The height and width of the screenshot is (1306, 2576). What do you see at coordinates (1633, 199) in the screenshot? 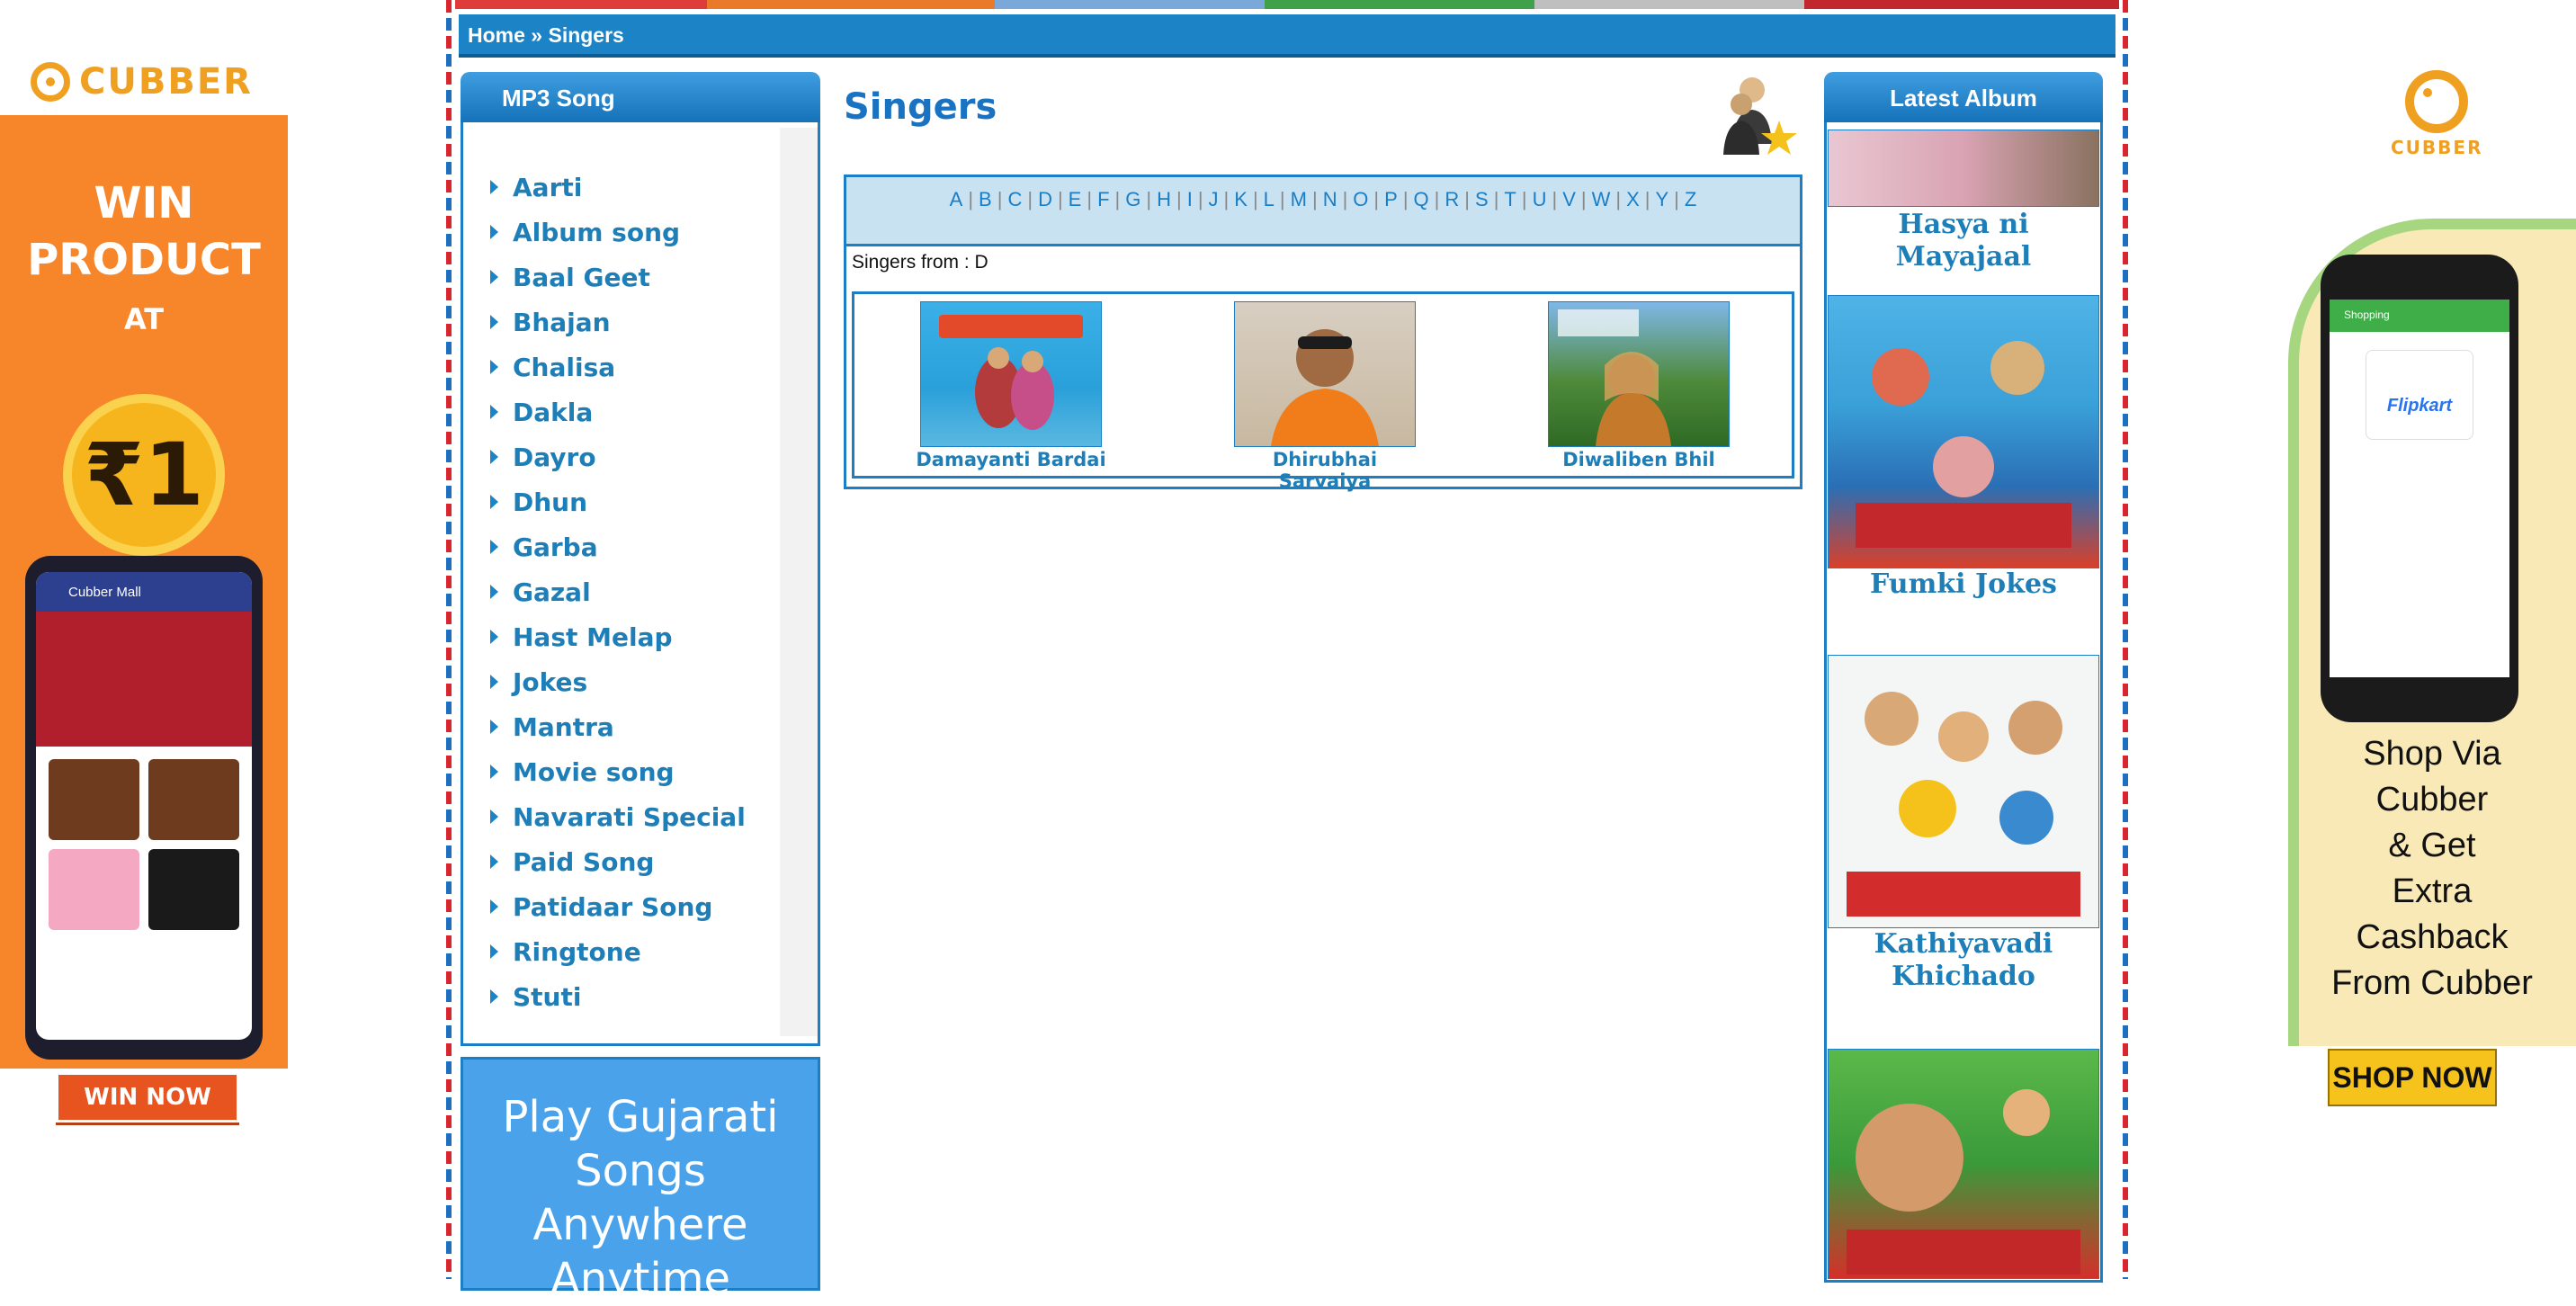
I see `letter-link: X` at bounding box center [1633, 199].